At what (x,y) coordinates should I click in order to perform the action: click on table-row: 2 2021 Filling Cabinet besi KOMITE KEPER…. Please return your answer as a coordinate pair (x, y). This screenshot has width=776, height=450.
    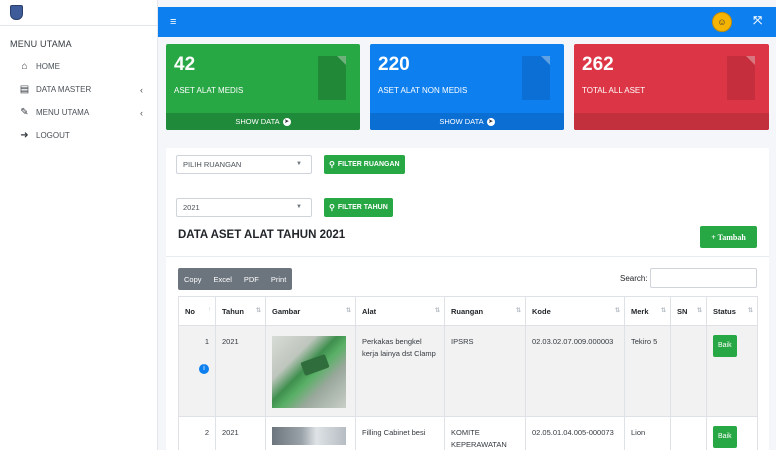
    Looking at the image, I should click on (468, 433).